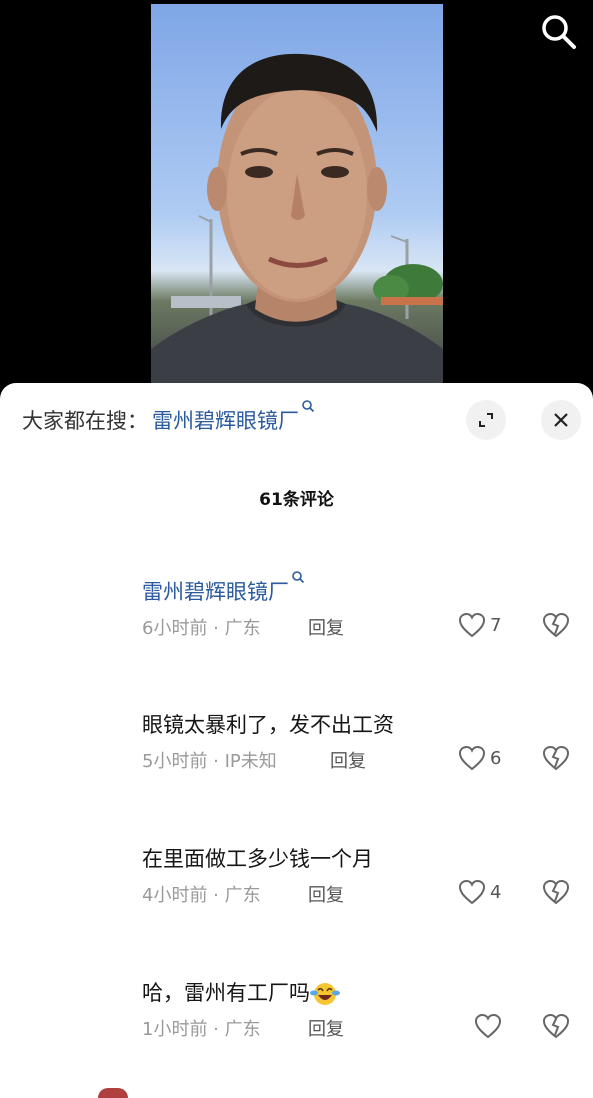  What do you see at coordinates (268, 725) in the screenshot?
I see `comment-text: 眼镜太暴利了，发不出工资` at bounding box center [268, 725].